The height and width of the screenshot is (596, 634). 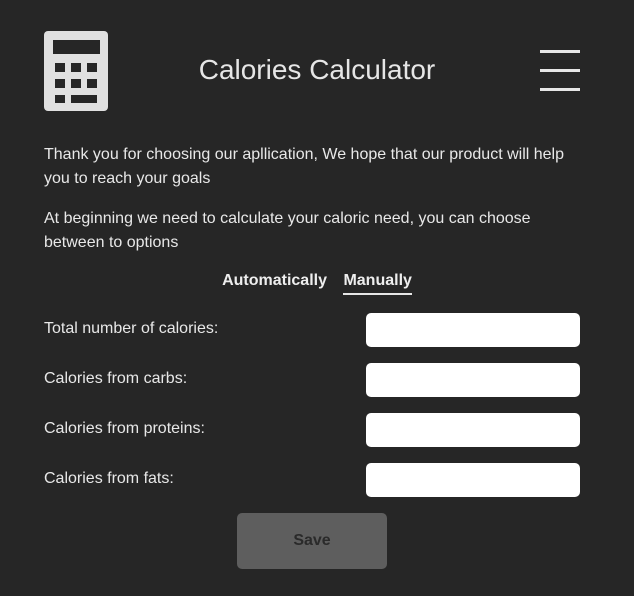 What do you see at coordinates (473, 430) in the screenshot?
I see `proteins-calories-input` at bounding box center [473, 430].